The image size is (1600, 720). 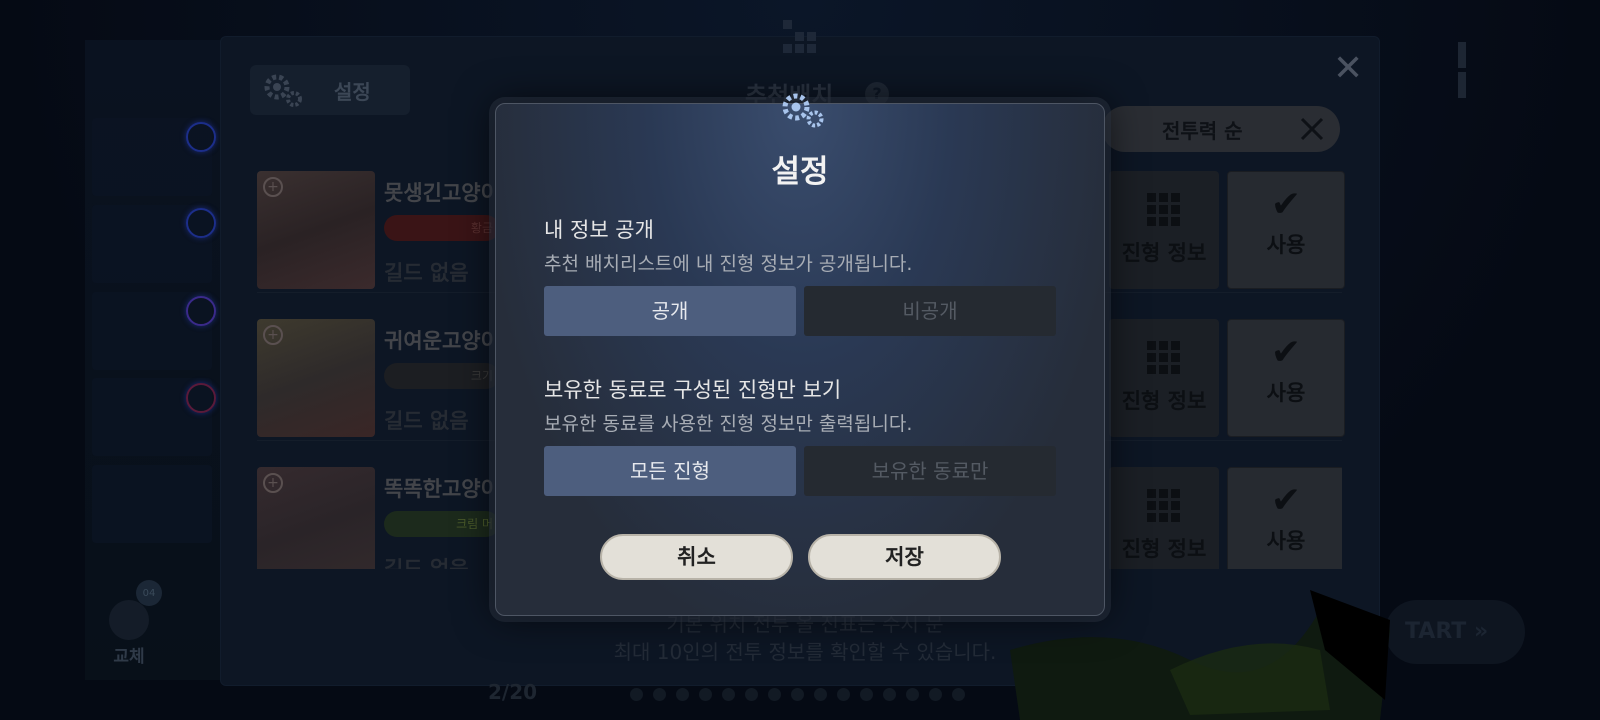 I want to click on title-badge: 황금, so click(x=441, y=228).